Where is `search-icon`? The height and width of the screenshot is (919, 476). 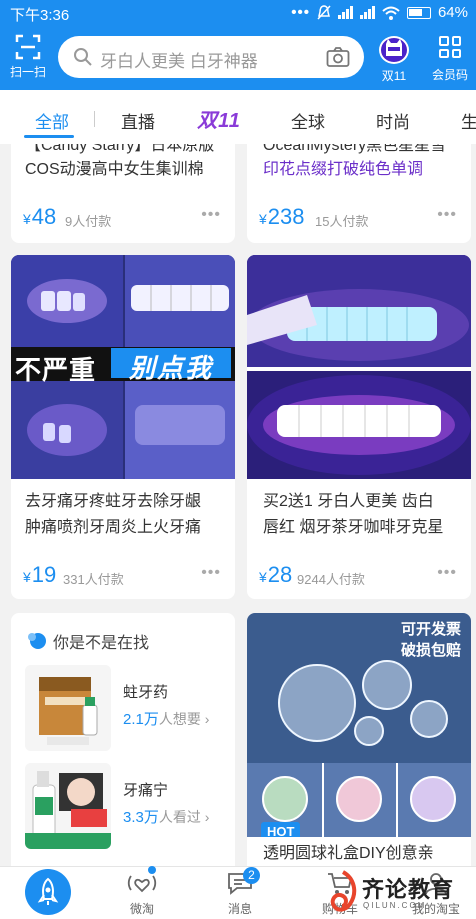 search-icon is located at coordinates (83, 57).